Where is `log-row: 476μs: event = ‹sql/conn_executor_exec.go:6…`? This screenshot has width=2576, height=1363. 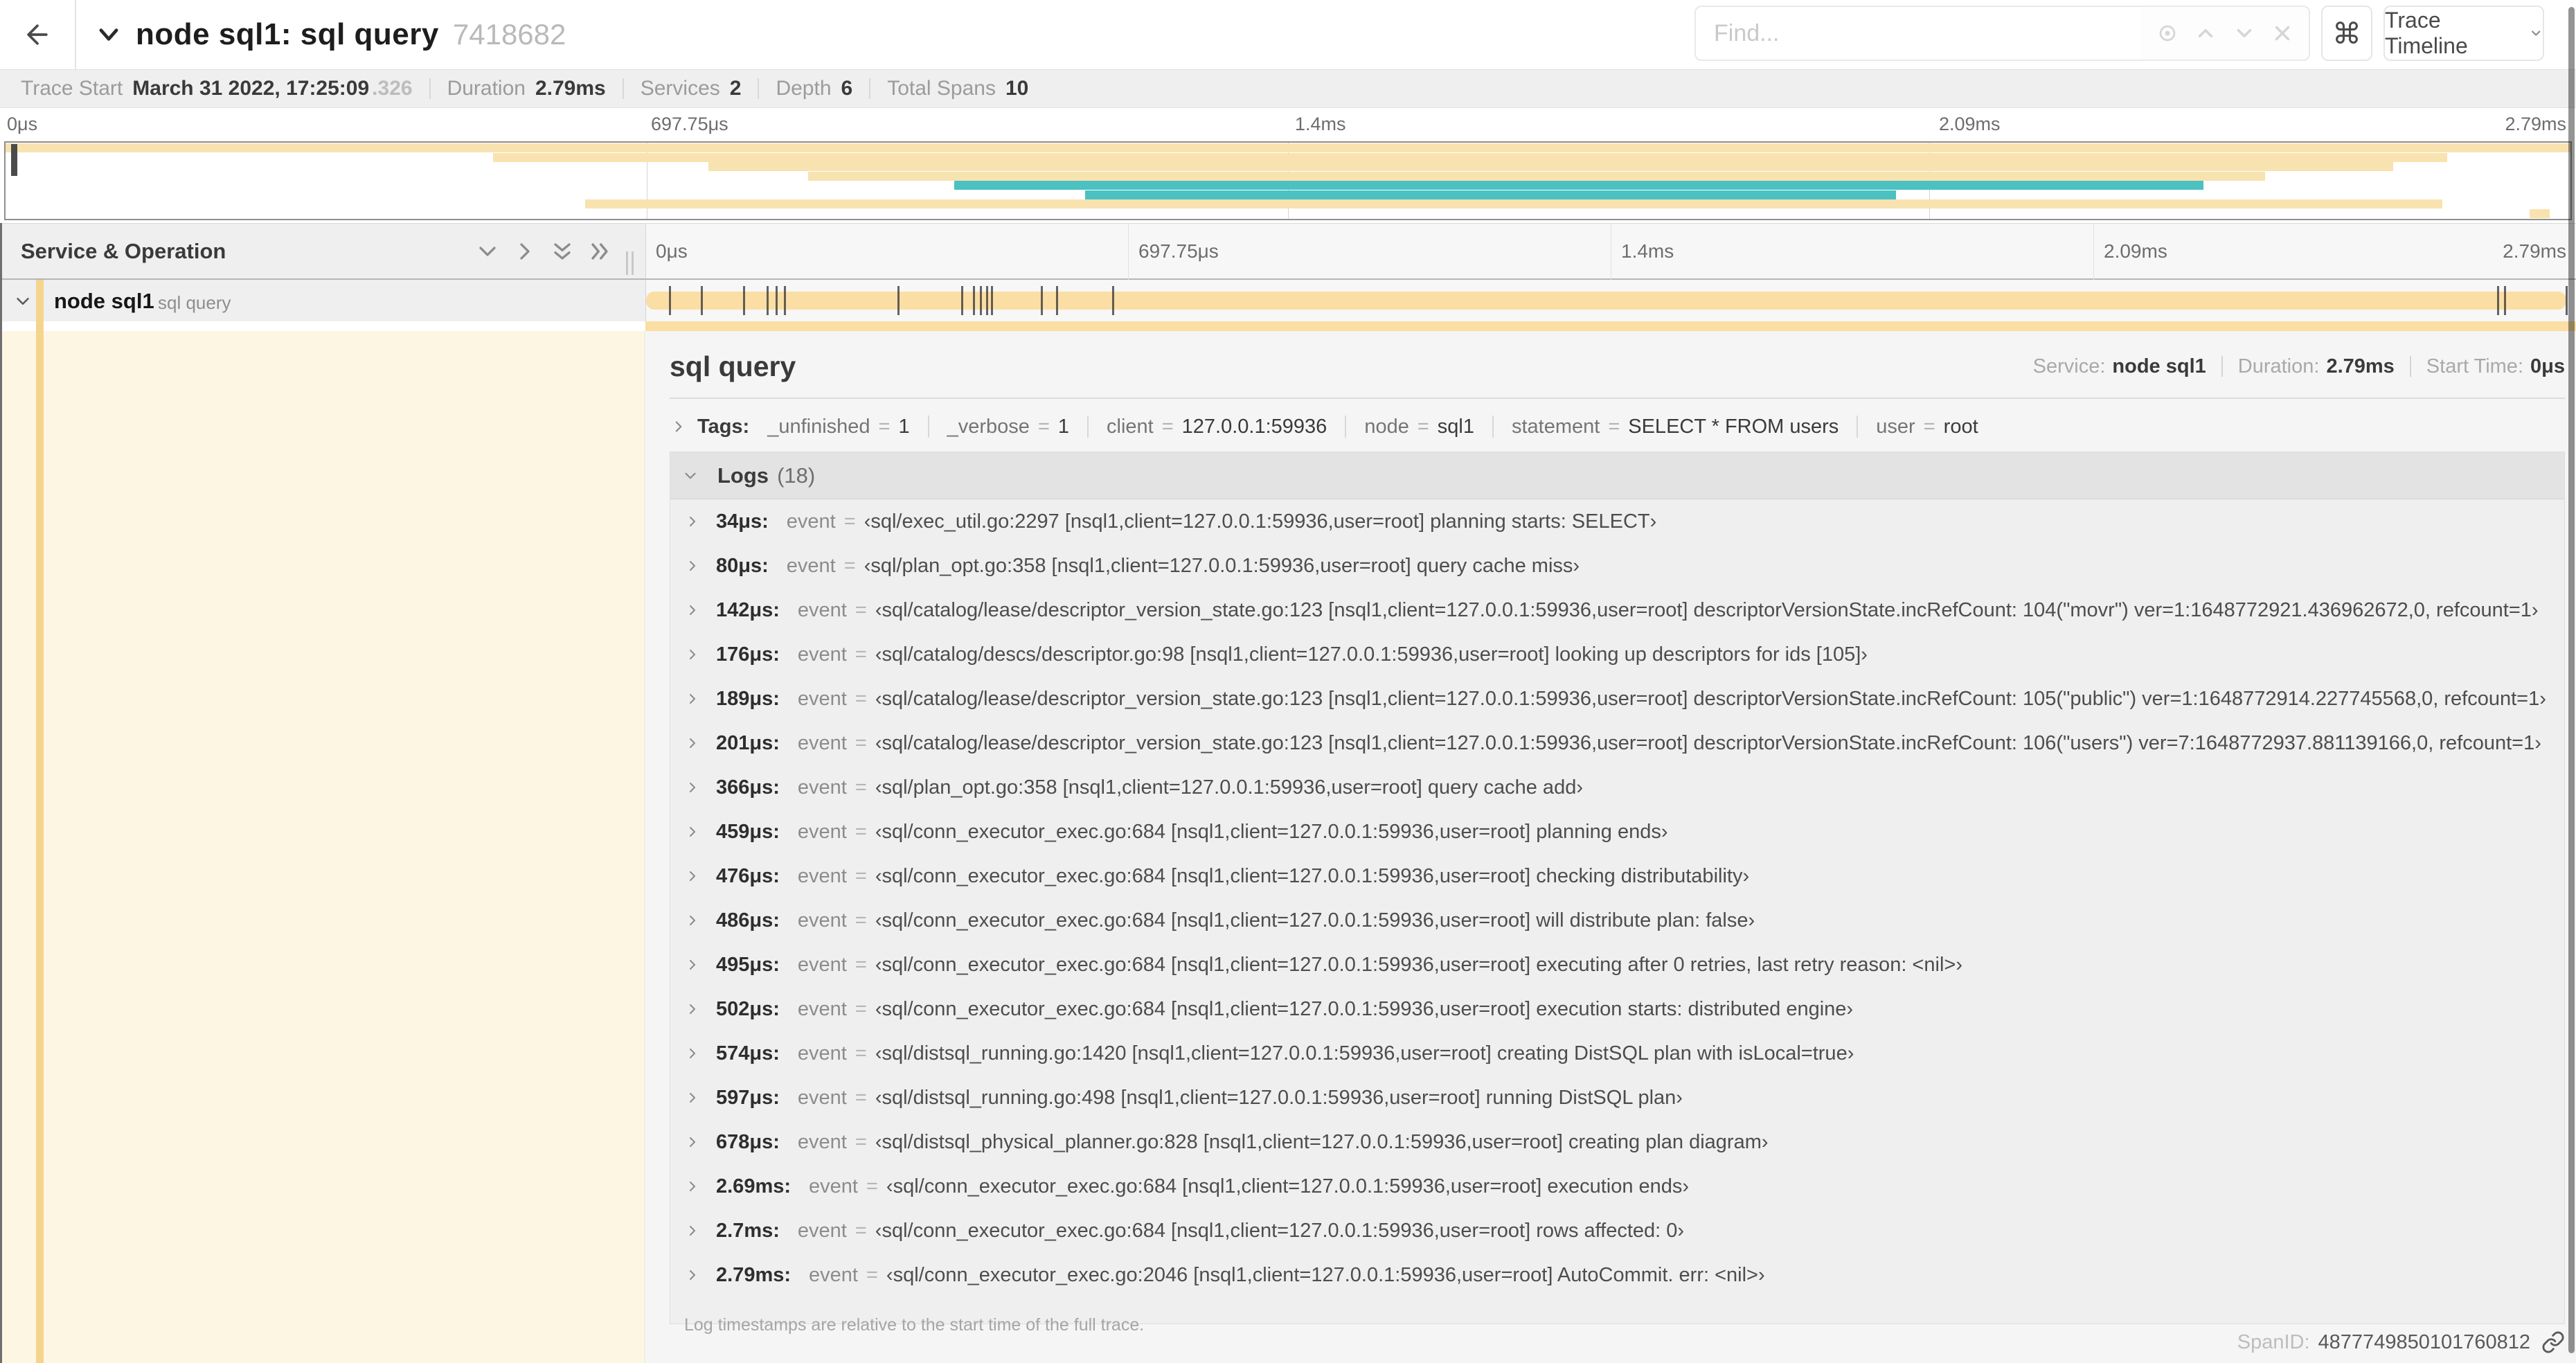 log-row: 476μs: event = ‹sql/conn_executor_exec.go:6… is located at coordinates (1617, 876).